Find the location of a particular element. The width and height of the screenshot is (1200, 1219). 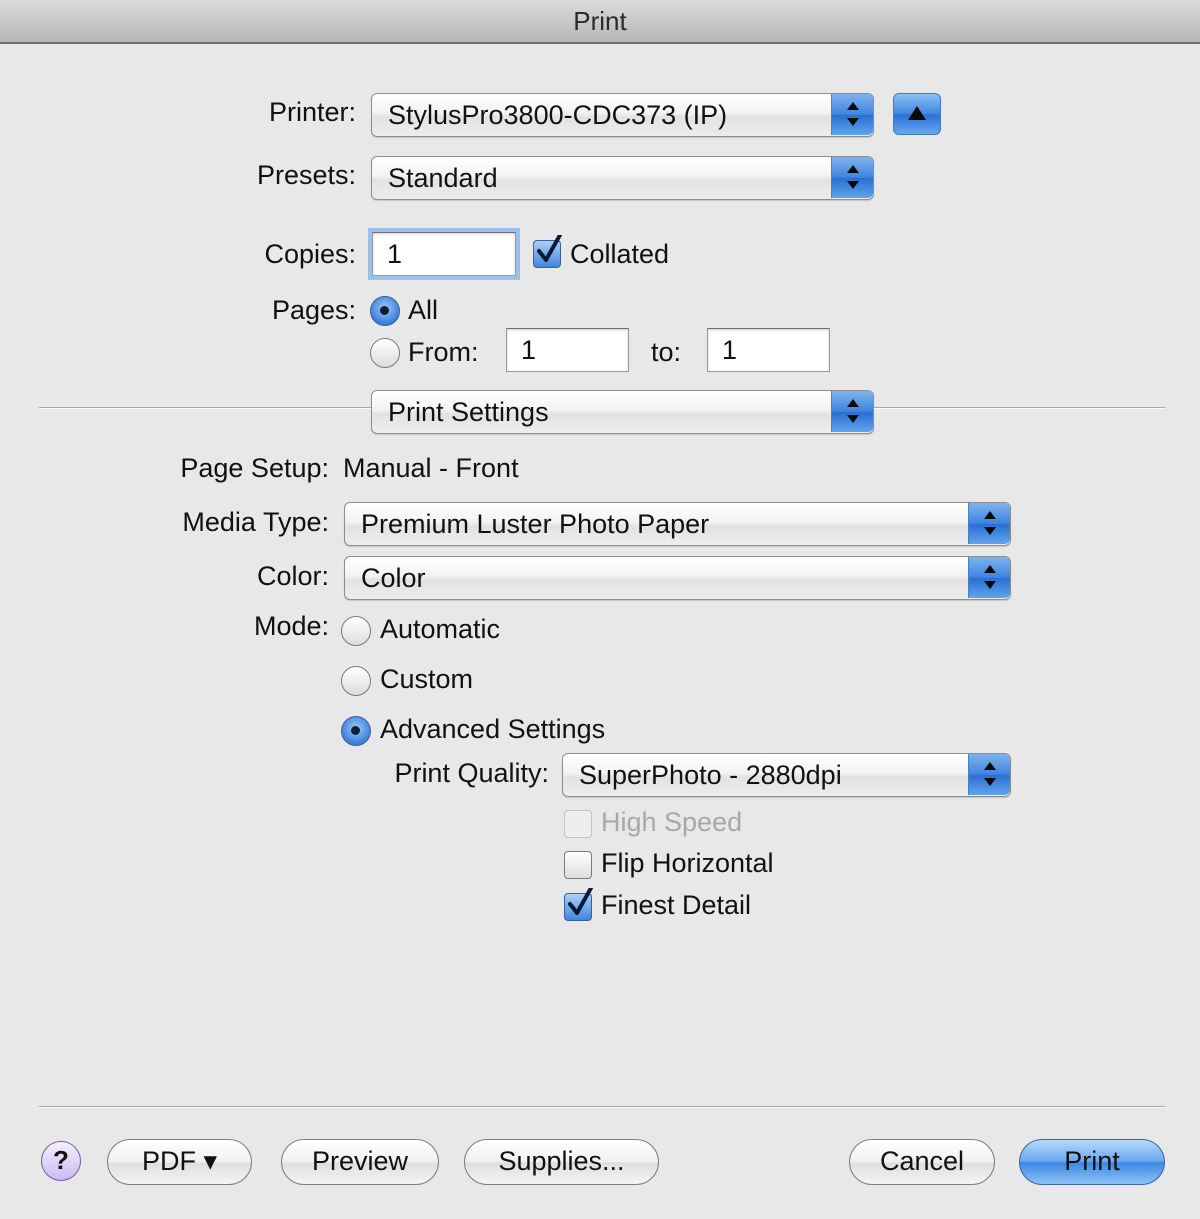

media-type-label: Media Type: is located at coordinates (255, 522).